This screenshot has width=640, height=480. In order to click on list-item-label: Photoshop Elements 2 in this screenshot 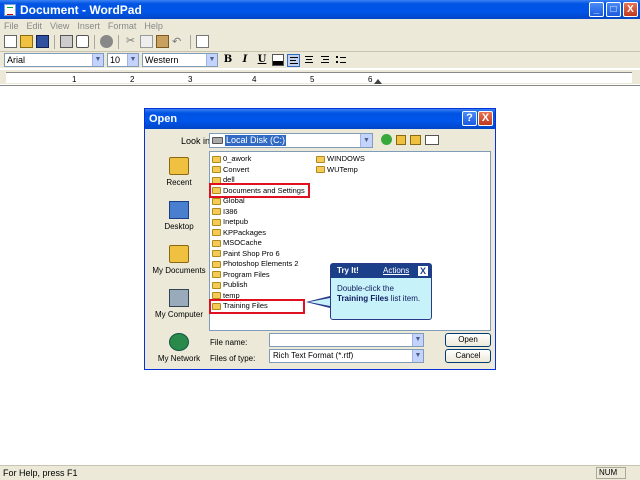, I will do `click(261, 263)`.